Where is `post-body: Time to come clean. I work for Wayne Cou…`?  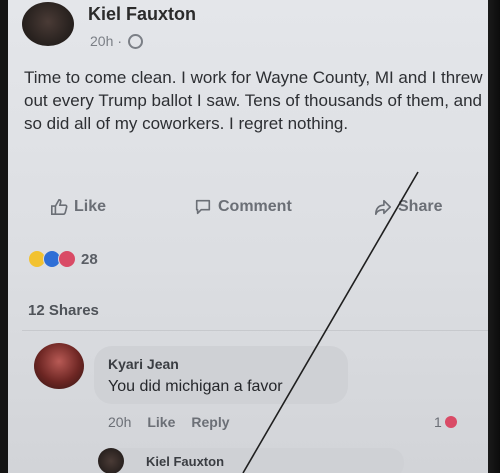
post-body: Time to come clean. I work for Wayne Cou… is located at coordinates (253, 100).